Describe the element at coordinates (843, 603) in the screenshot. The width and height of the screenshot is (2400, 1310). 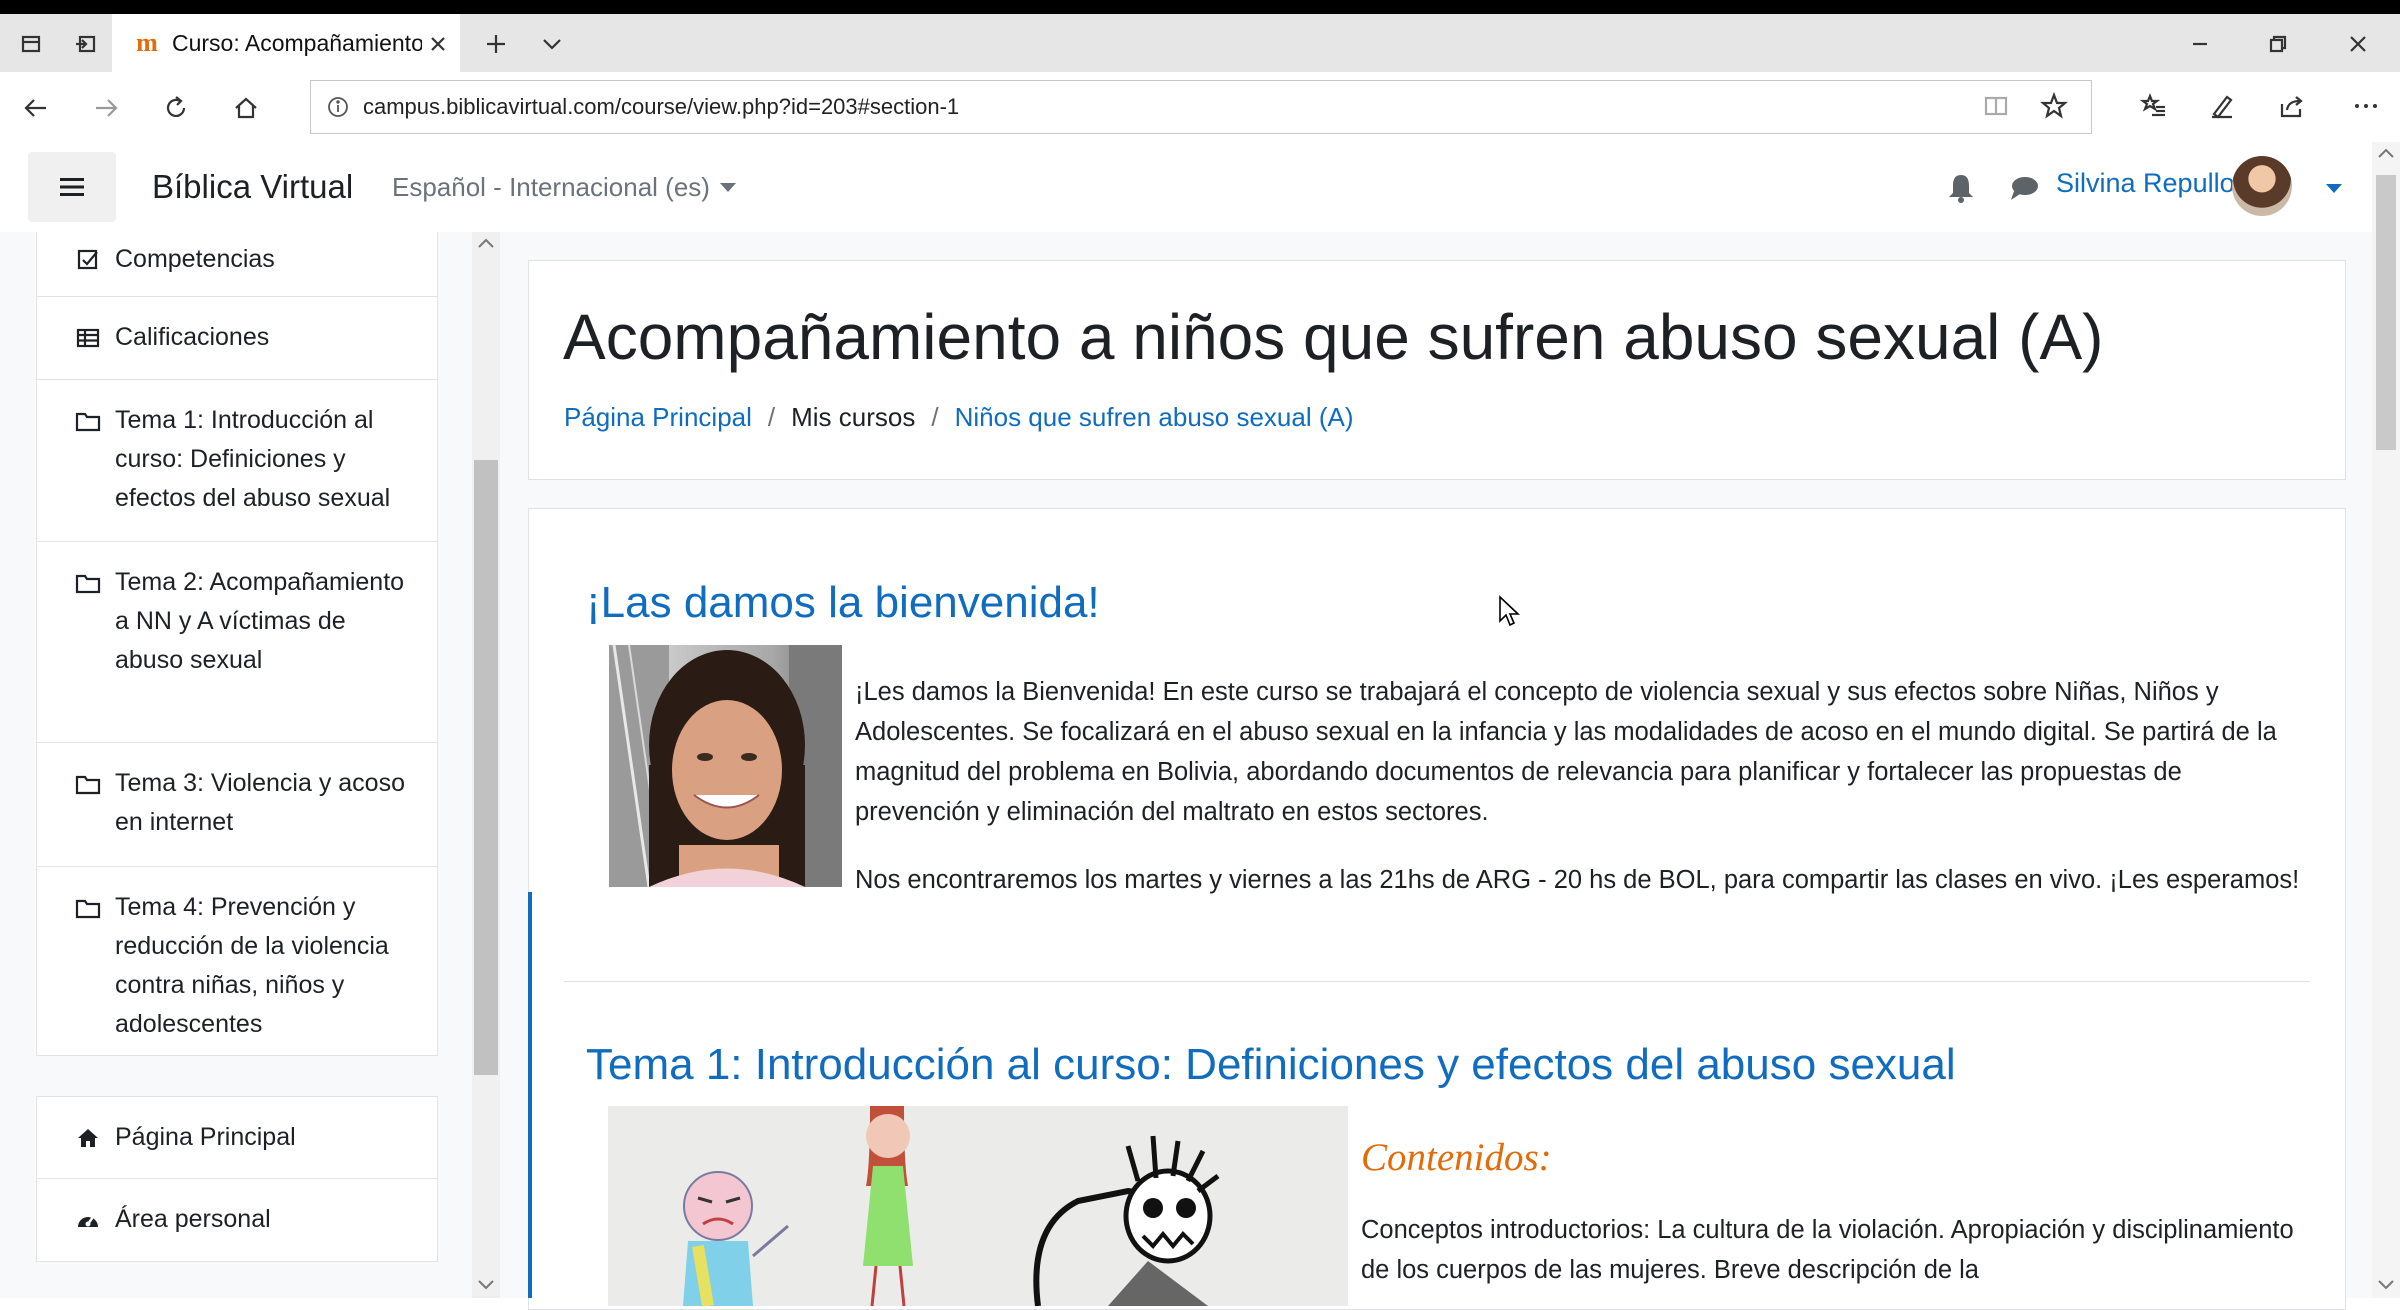
I see `section-welcome-title: ¡Las damos la bienvenida!` at that location.